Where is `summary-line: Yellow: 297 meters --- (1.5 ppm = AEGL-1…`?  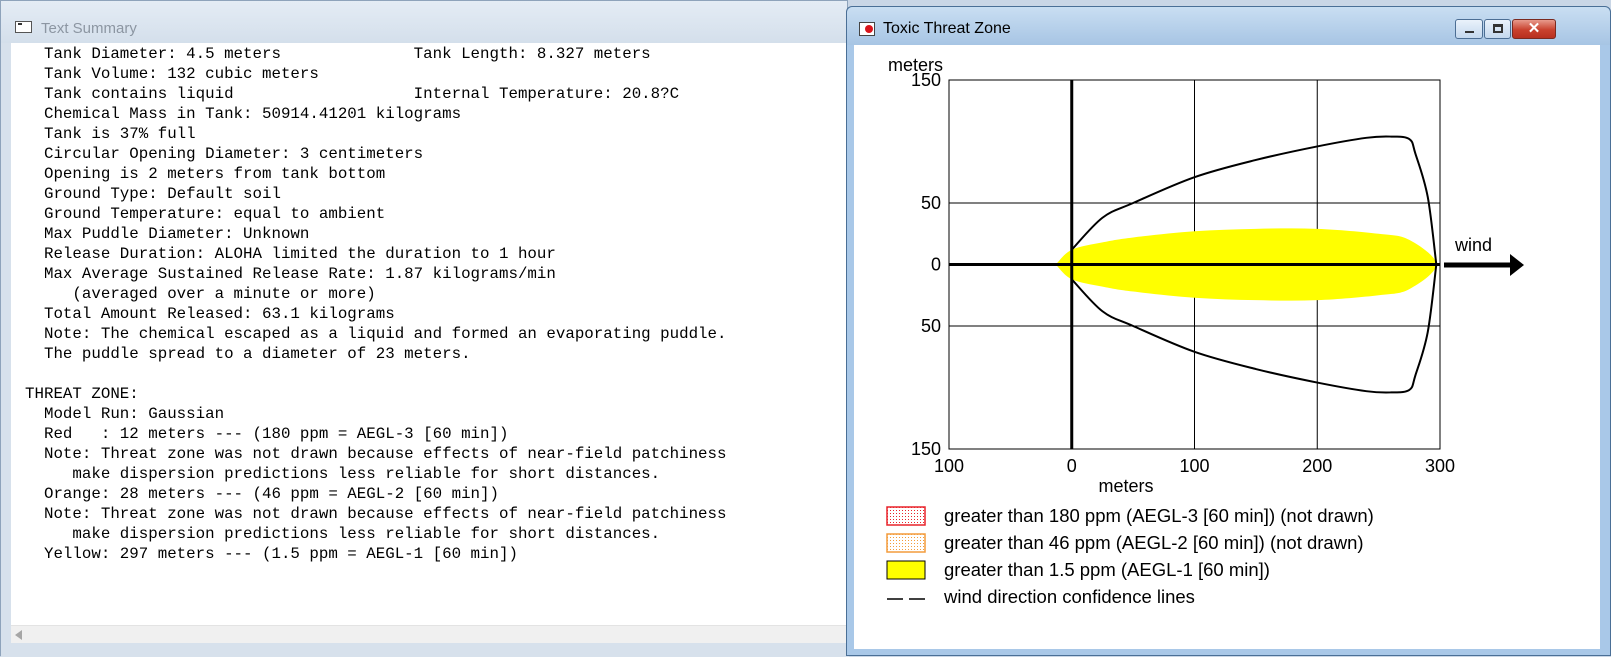
summary-line: Yellow: 297 meters --- (1.5 ppm = AEGL-1… is located at coordinates (271, 554).